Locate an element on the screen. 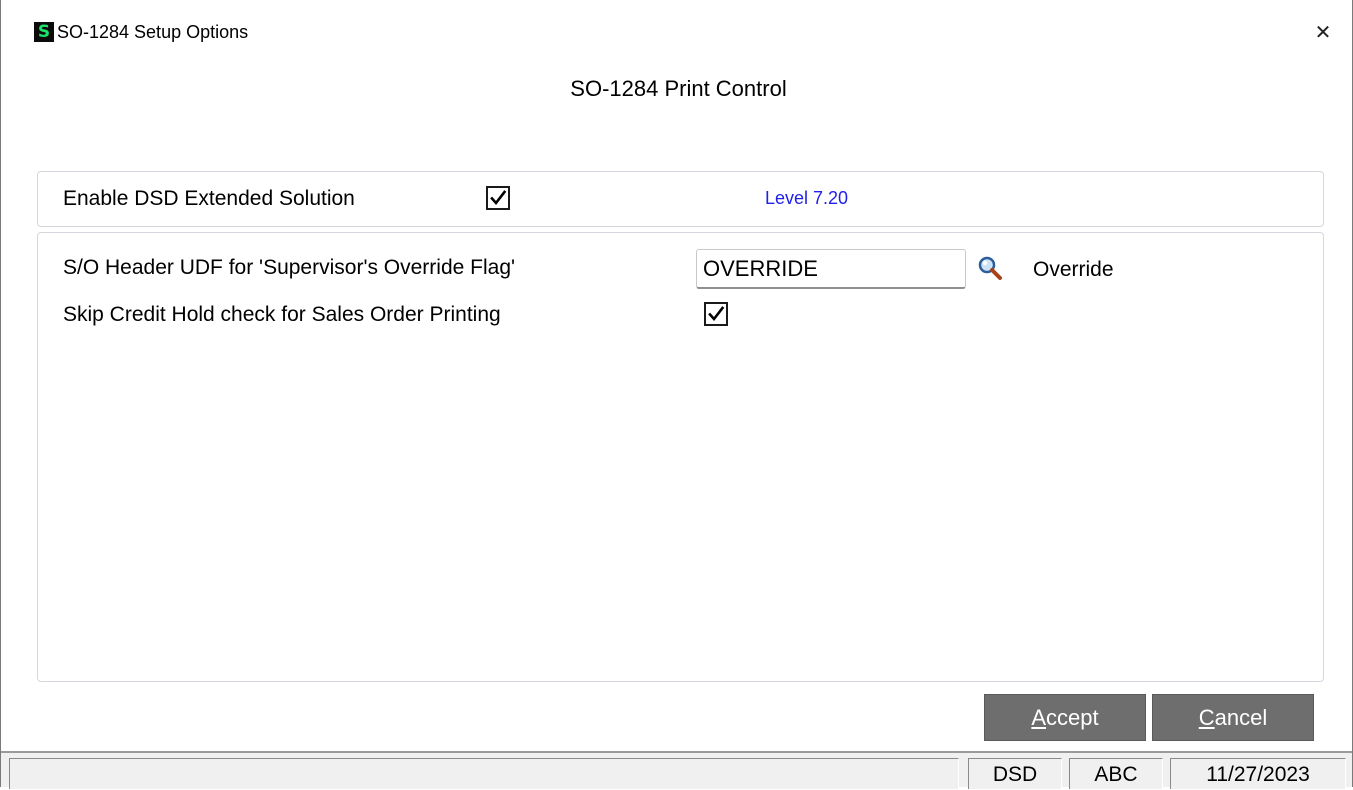 The width and height of the screenshot is (1353, 790). status-bar: DSD ABC 11/27/2023 is located at coordinates (676, 770).